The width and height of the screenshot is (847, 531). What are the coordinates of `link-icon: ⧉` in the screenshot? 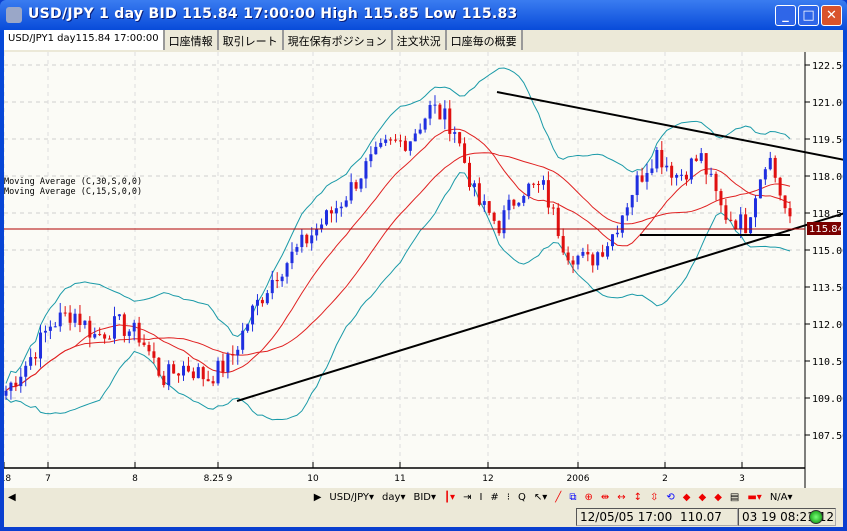 It's located at (572, 497).